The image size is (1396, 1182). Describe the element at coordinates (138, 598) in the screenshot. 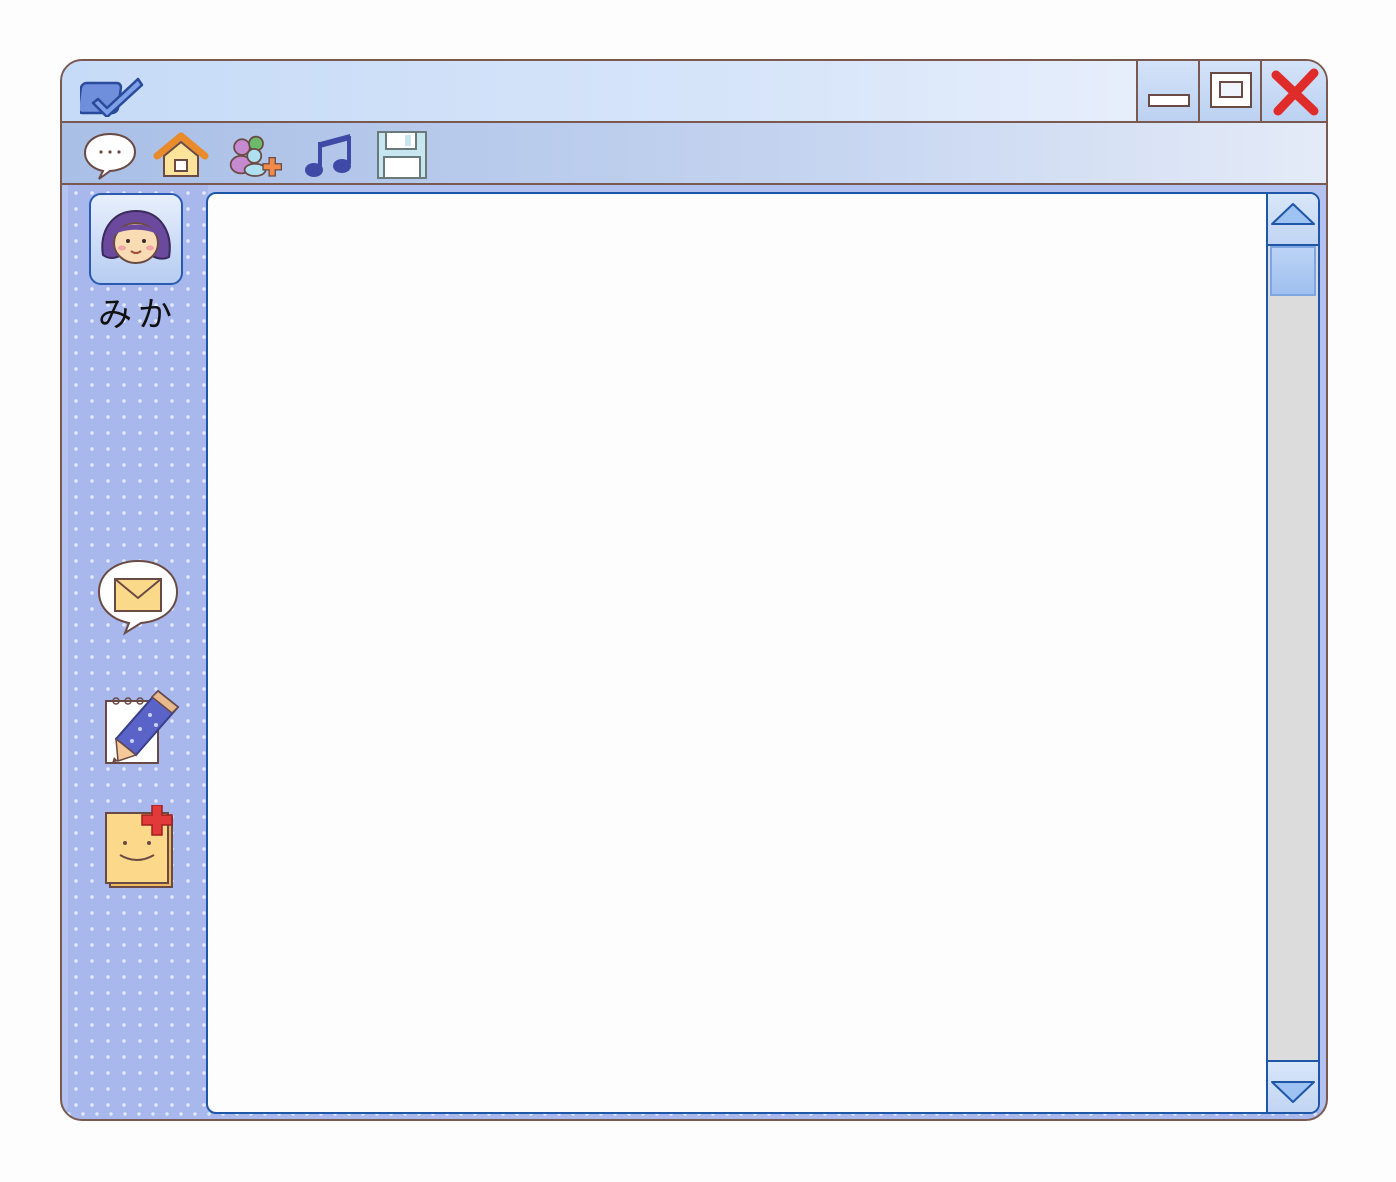

I see `mail-bubble-icon` at that location.